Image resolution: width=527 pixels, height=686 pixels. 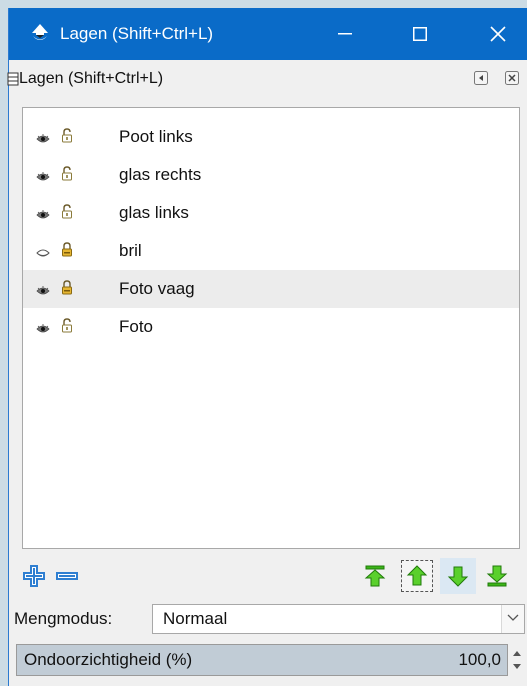 I want to click on layer-row: Poot links, so click(x=271, y=137).